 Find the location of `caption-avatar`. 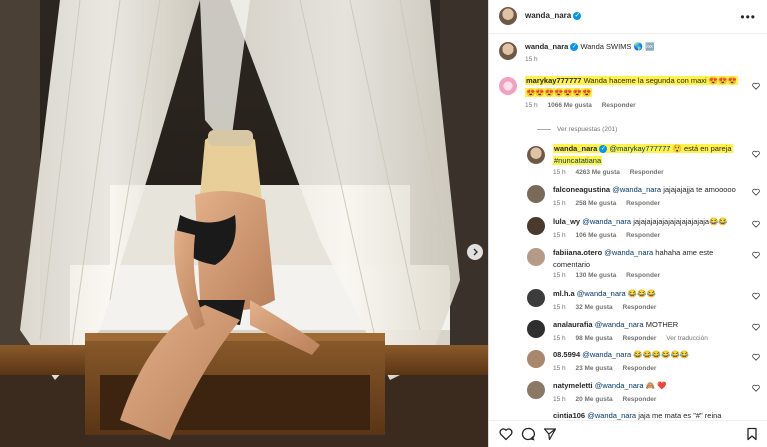

caption-avatar is located at coordinates (508, 51).